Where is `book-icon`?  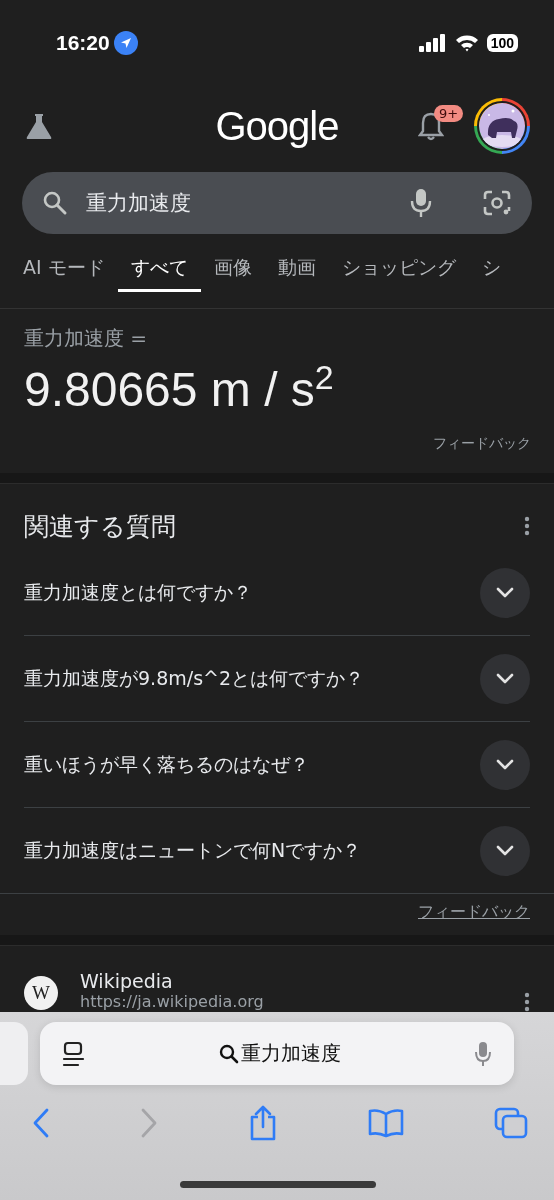 book-icon is located at coordinates (386, 1123).